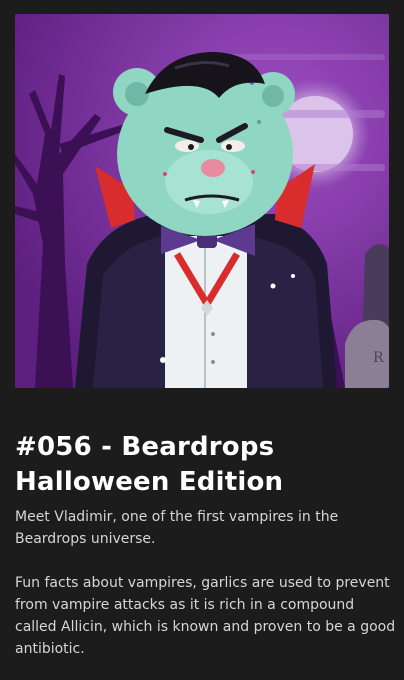 The width and height of the screenshot is (404, 680). I want to click on description-line: Beardrops universe., so click(85, 539).